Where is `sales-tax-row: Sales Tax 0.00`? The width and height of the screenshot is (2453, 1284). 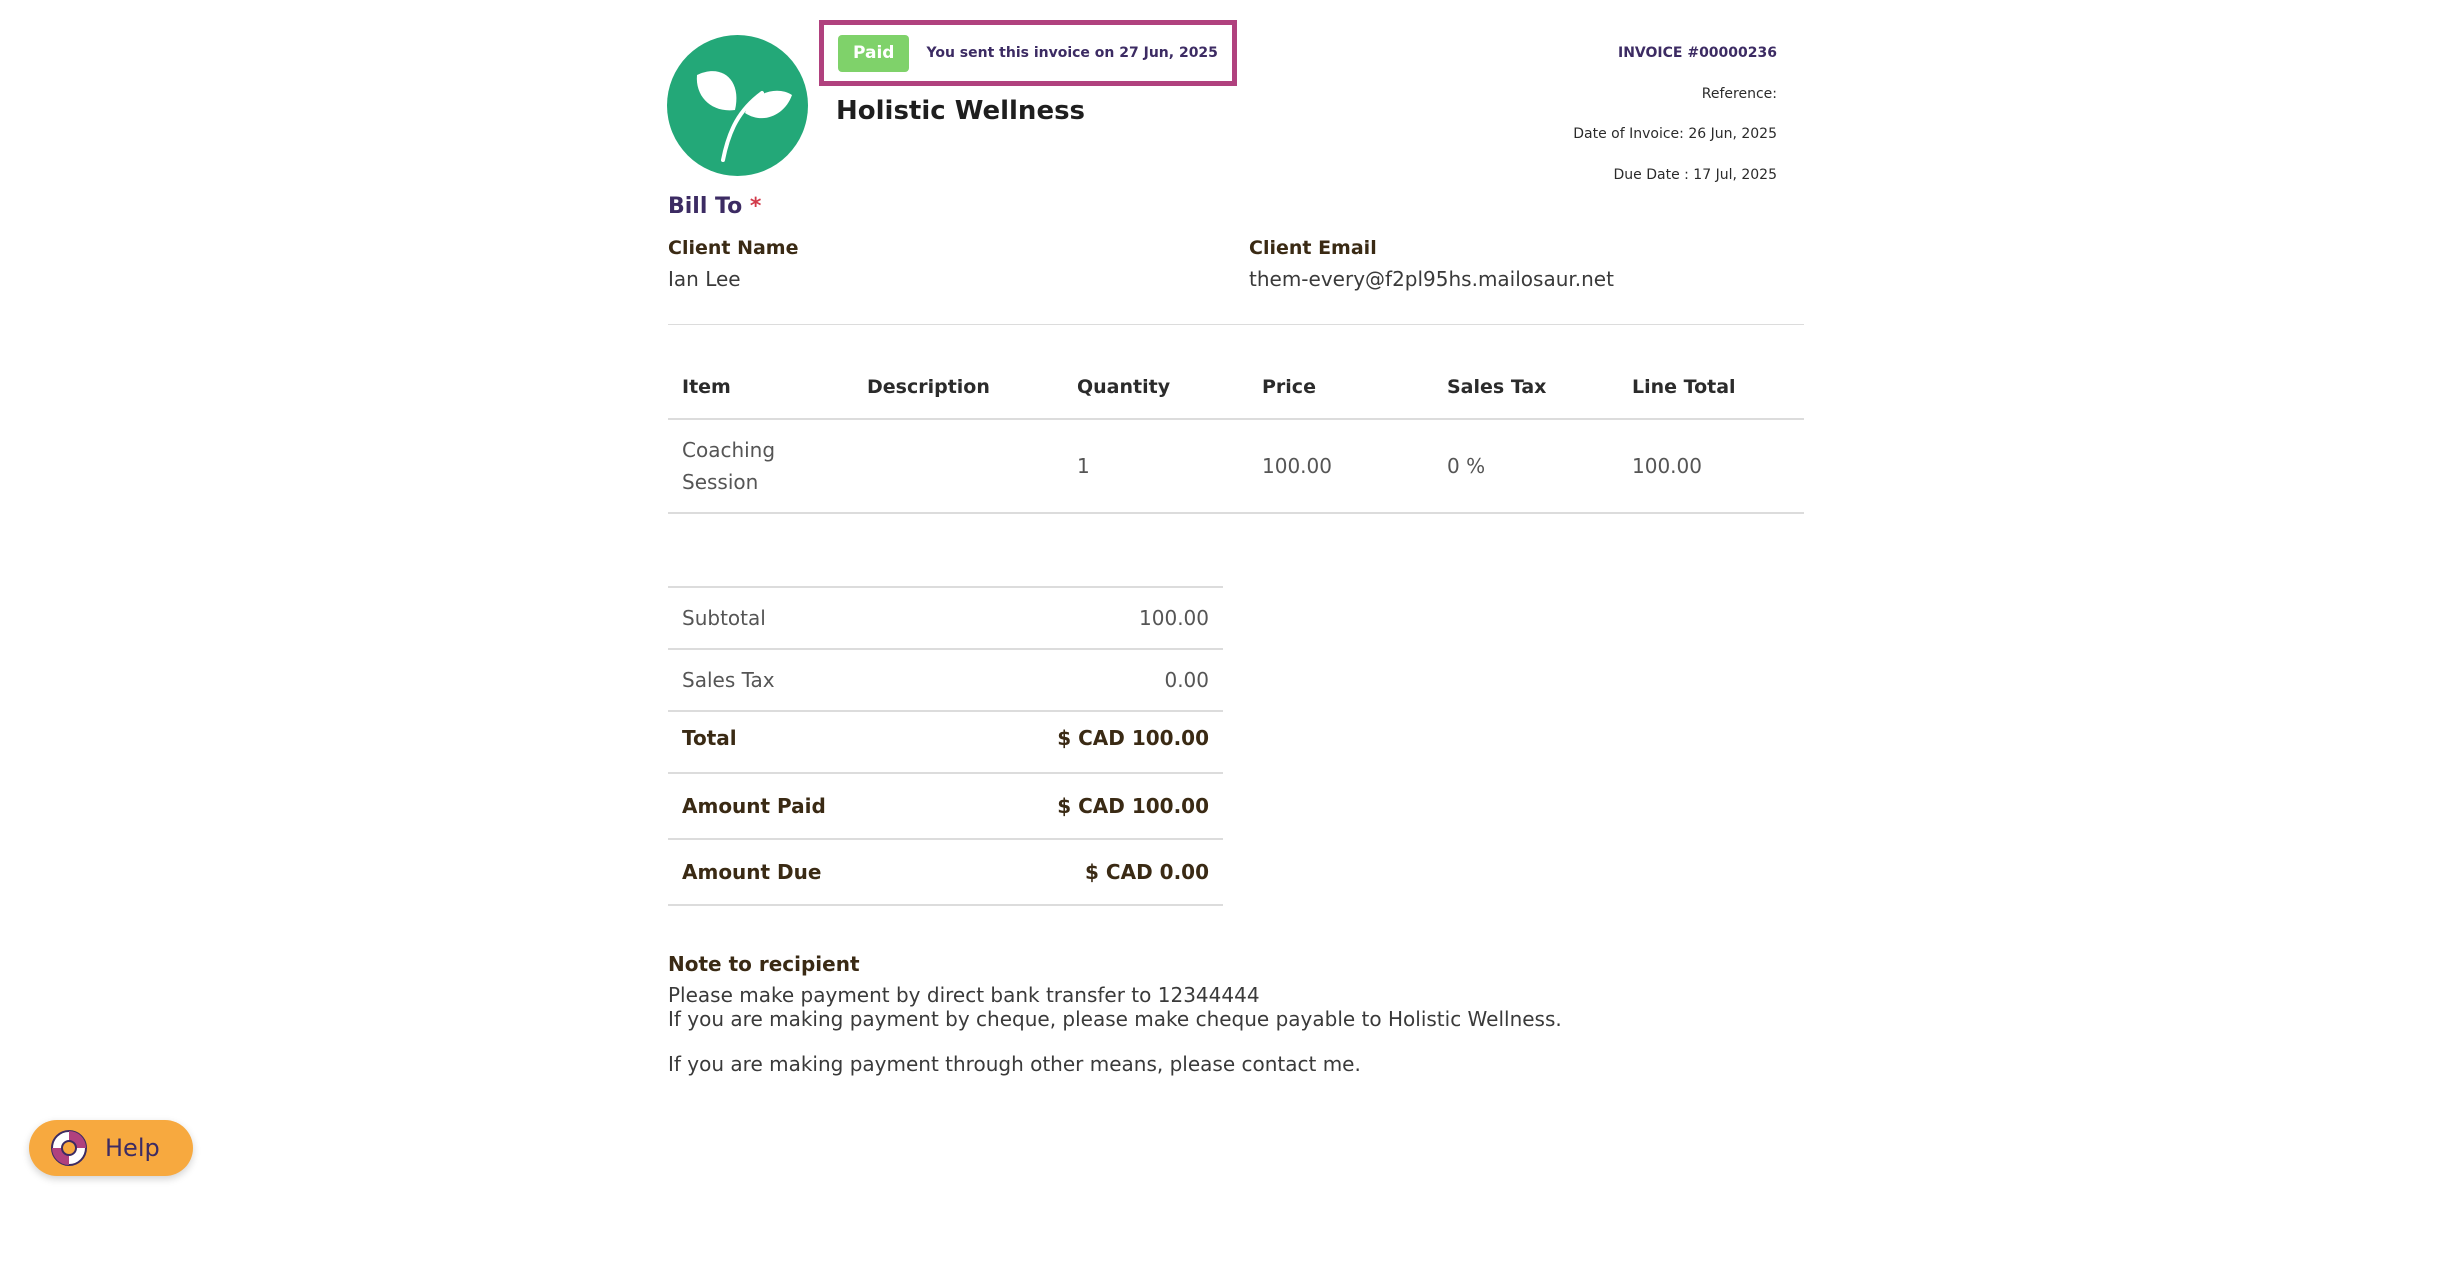 sales-tax-row: Sales Tax 0.00 is located at coordinates (945, 681).